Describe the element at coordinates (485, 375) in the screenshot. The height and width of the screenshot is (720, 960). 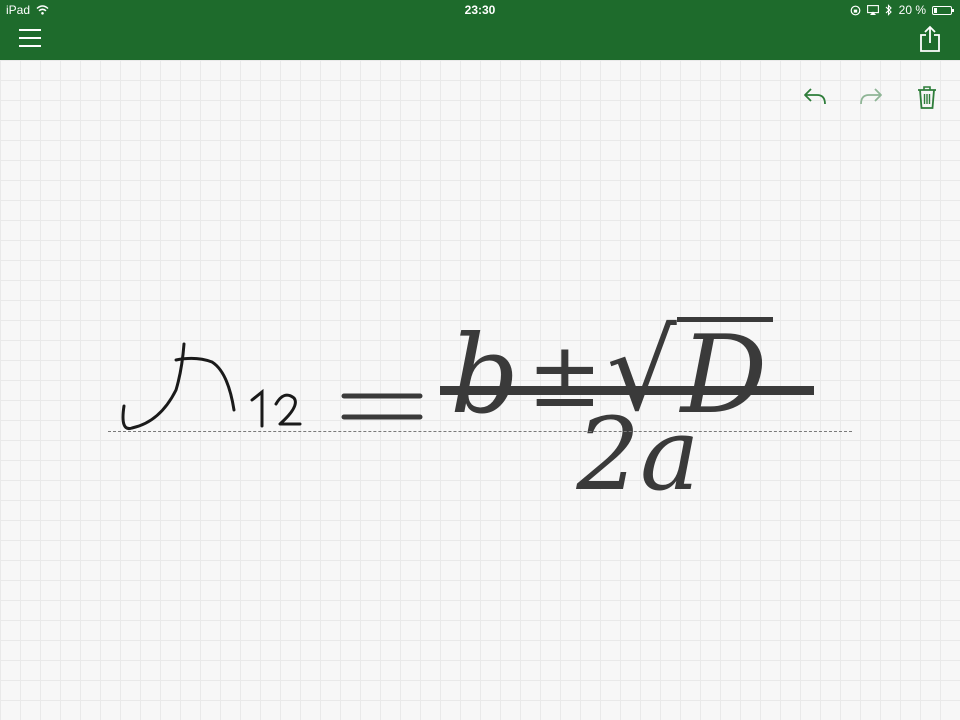
I see `numerator-term-b: b` at that location.